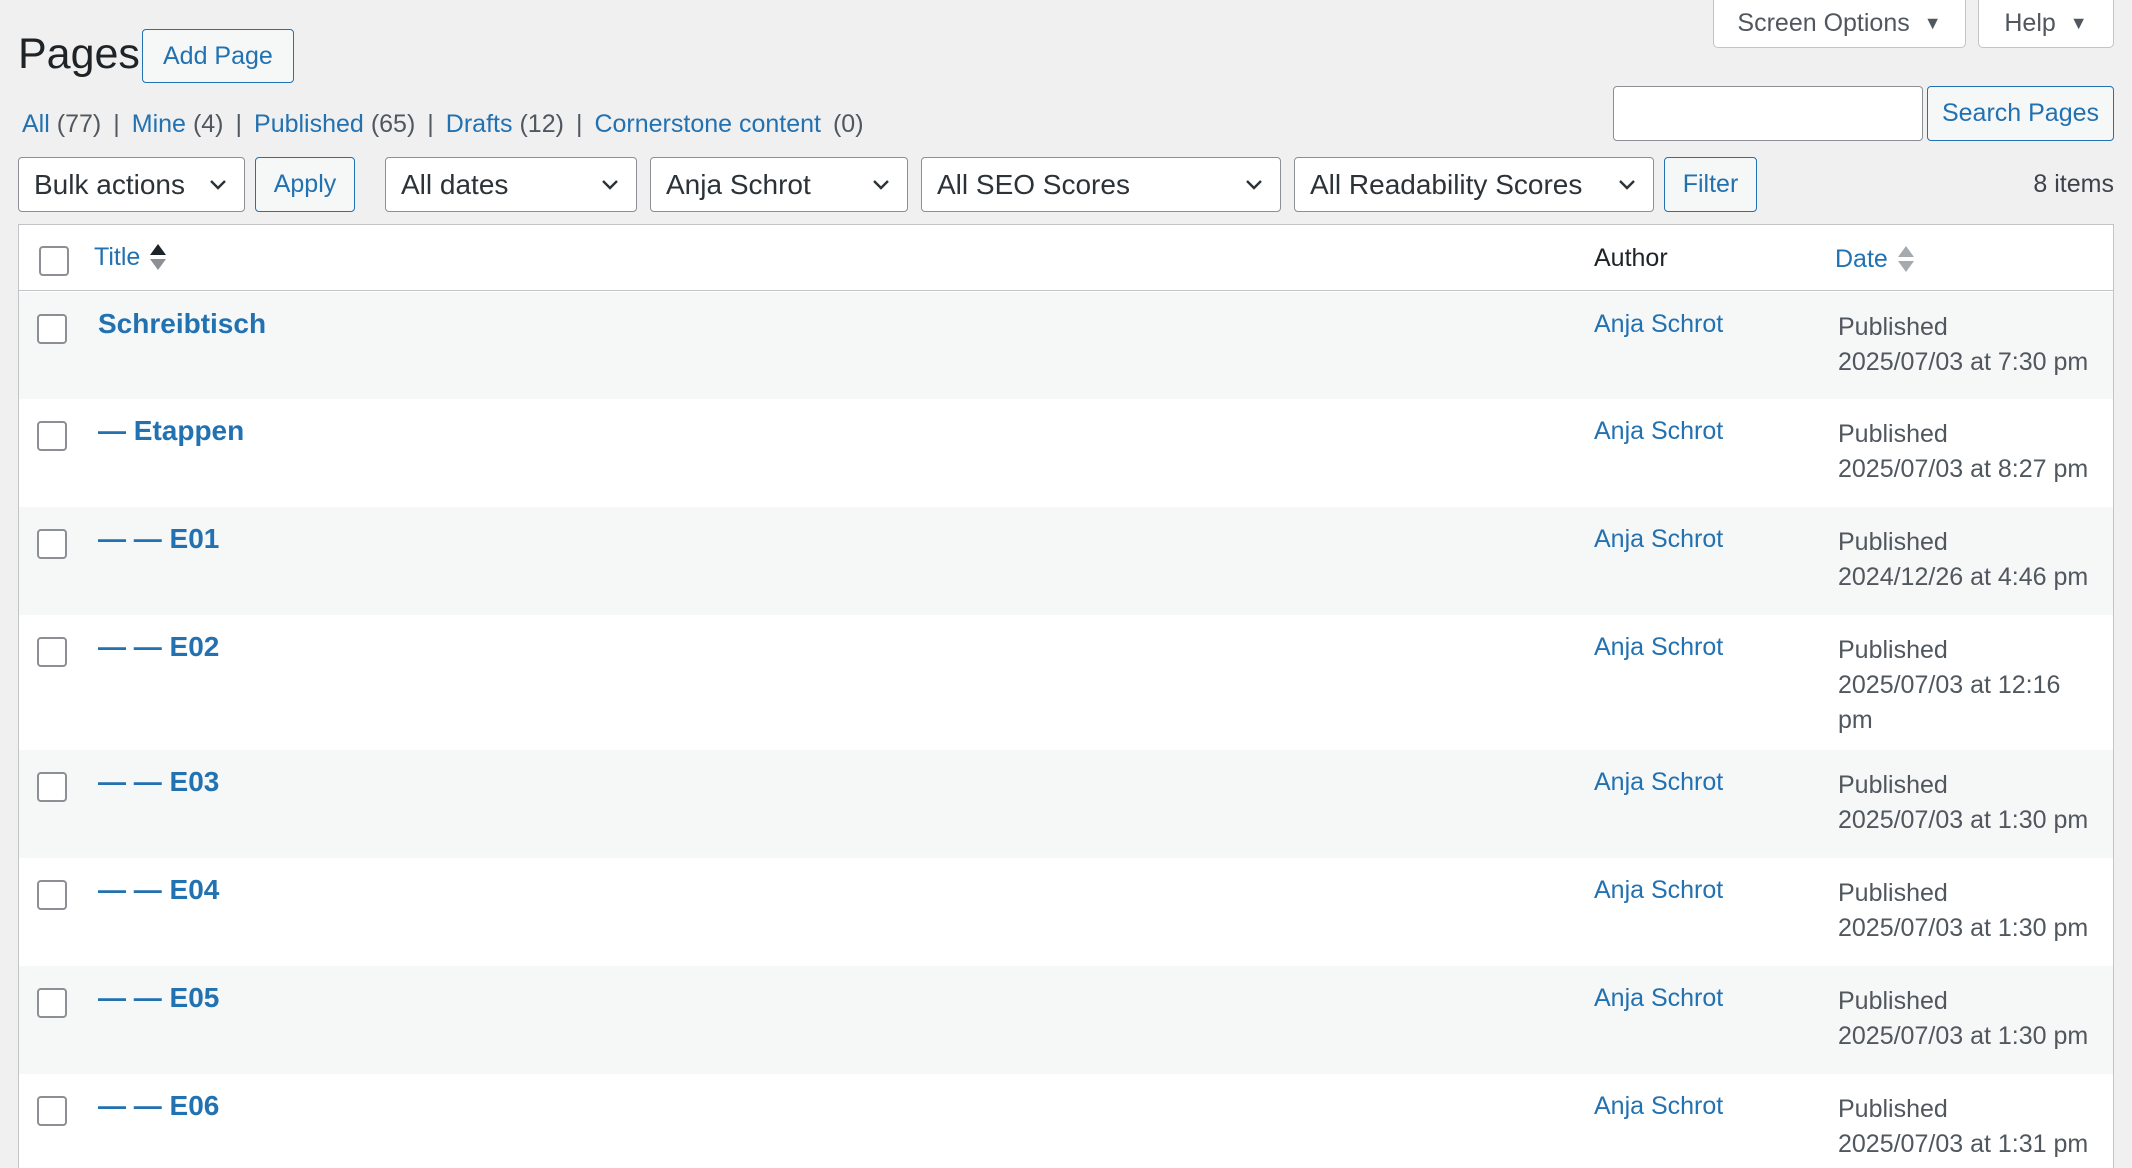 Image resolution: width=2132 pixels, height=1168 pixels. Describe the element at coordinates (1823, 23) in the screenshot. I see `screen-options-label: Screen Options` at that location.